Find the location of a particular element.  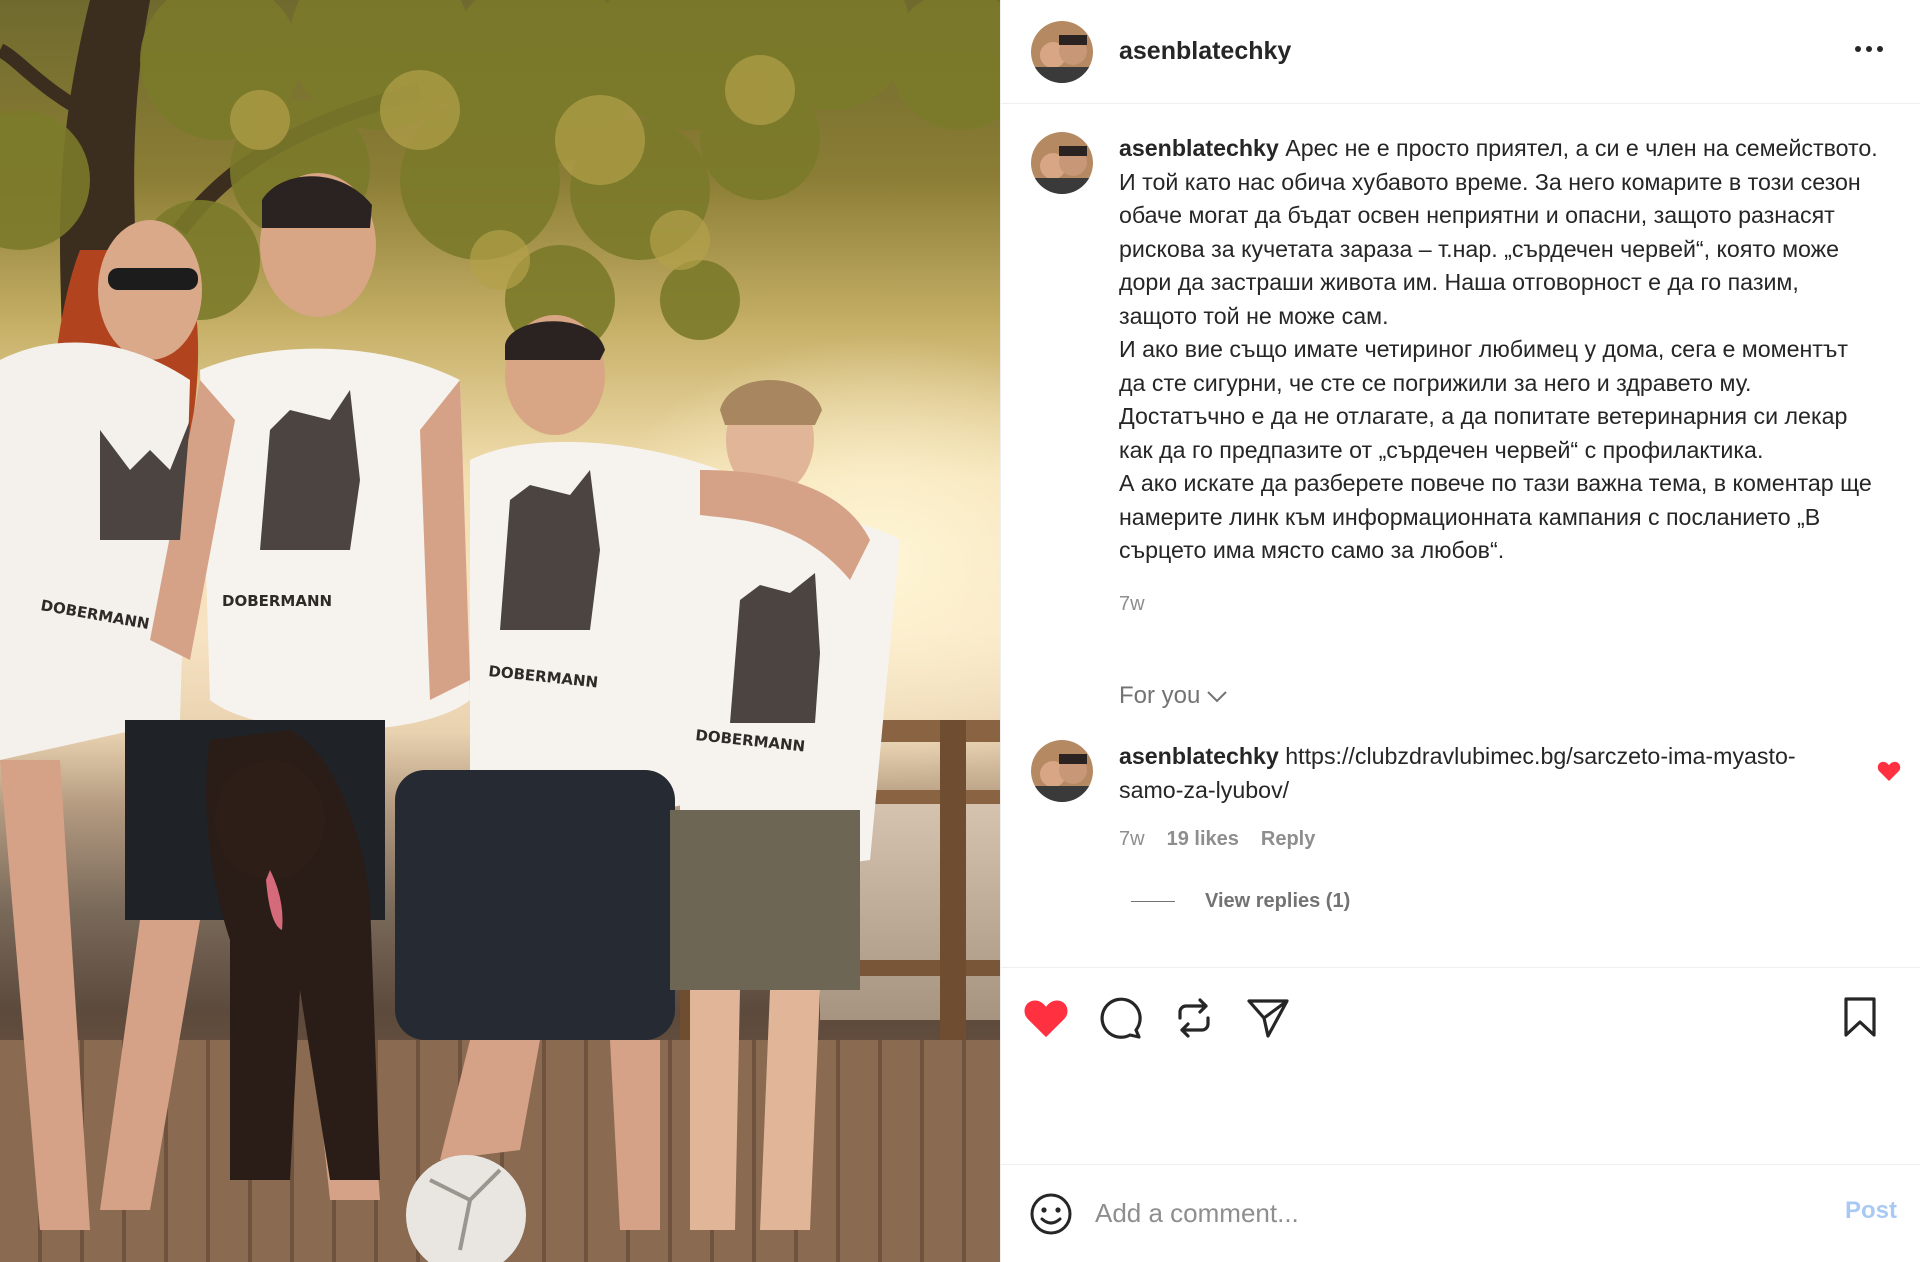

reply-button: Reply is located at coordinates (1288, 840).